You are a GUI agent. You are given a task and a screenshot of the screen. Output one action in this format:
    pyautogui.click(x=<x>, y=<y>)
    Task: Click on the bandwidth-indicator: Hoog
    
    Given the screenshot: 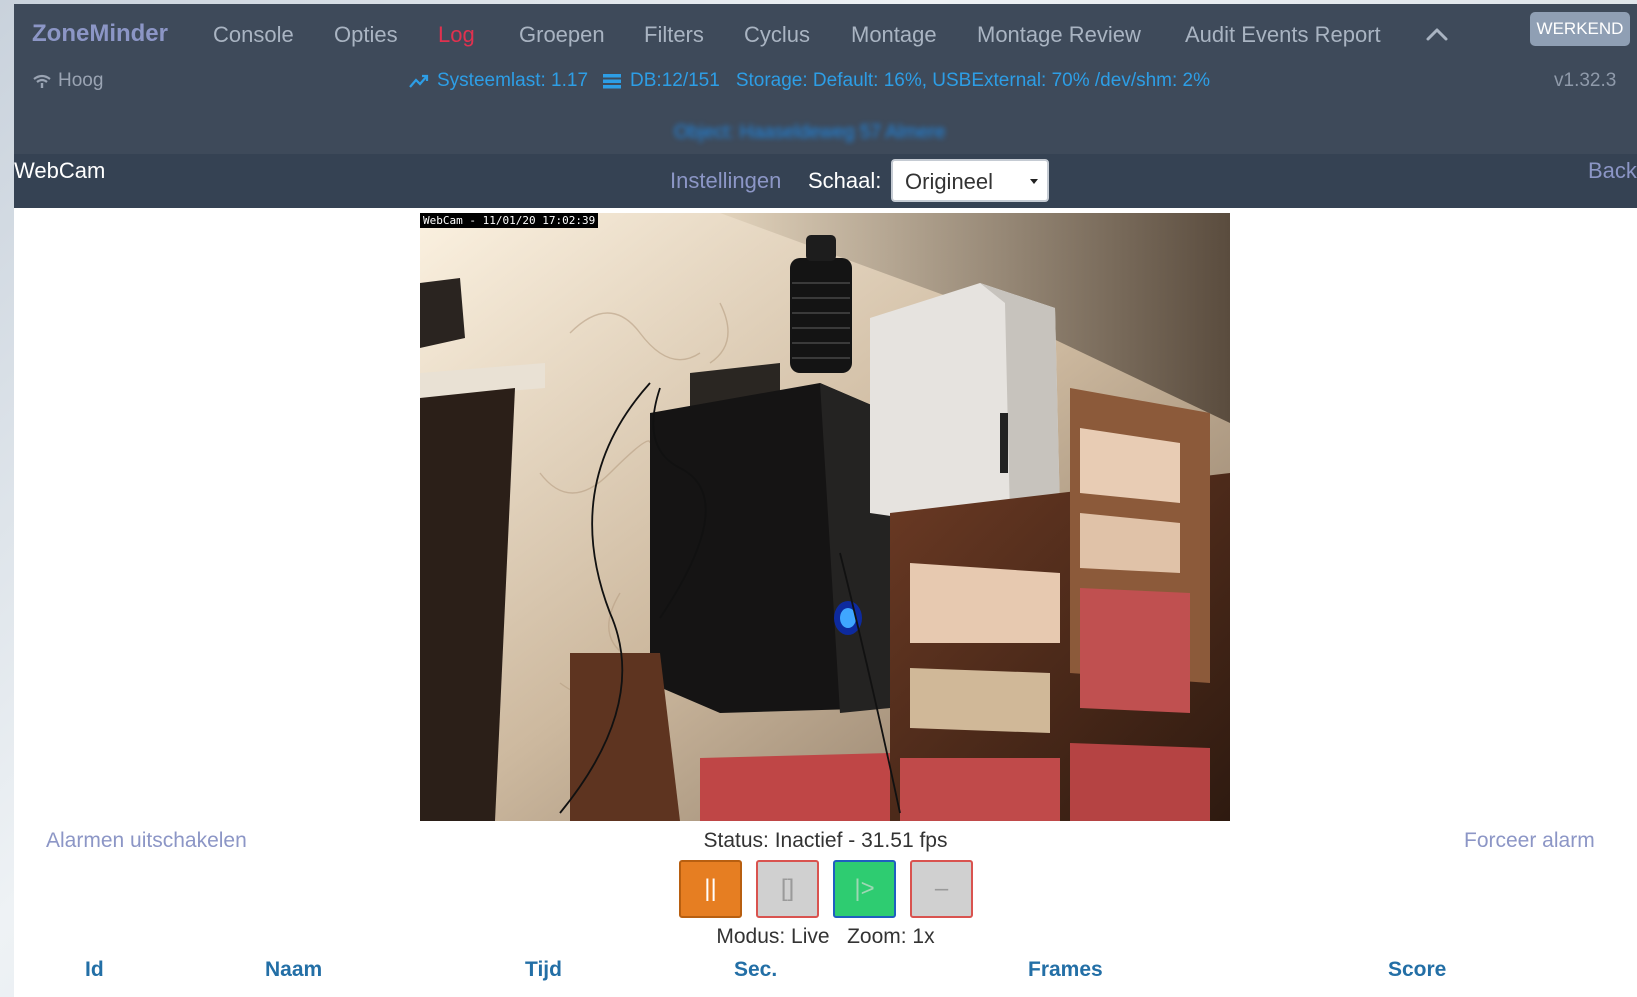 What is the action you would take?
    pyautogui.click(x=67, y=81)
    